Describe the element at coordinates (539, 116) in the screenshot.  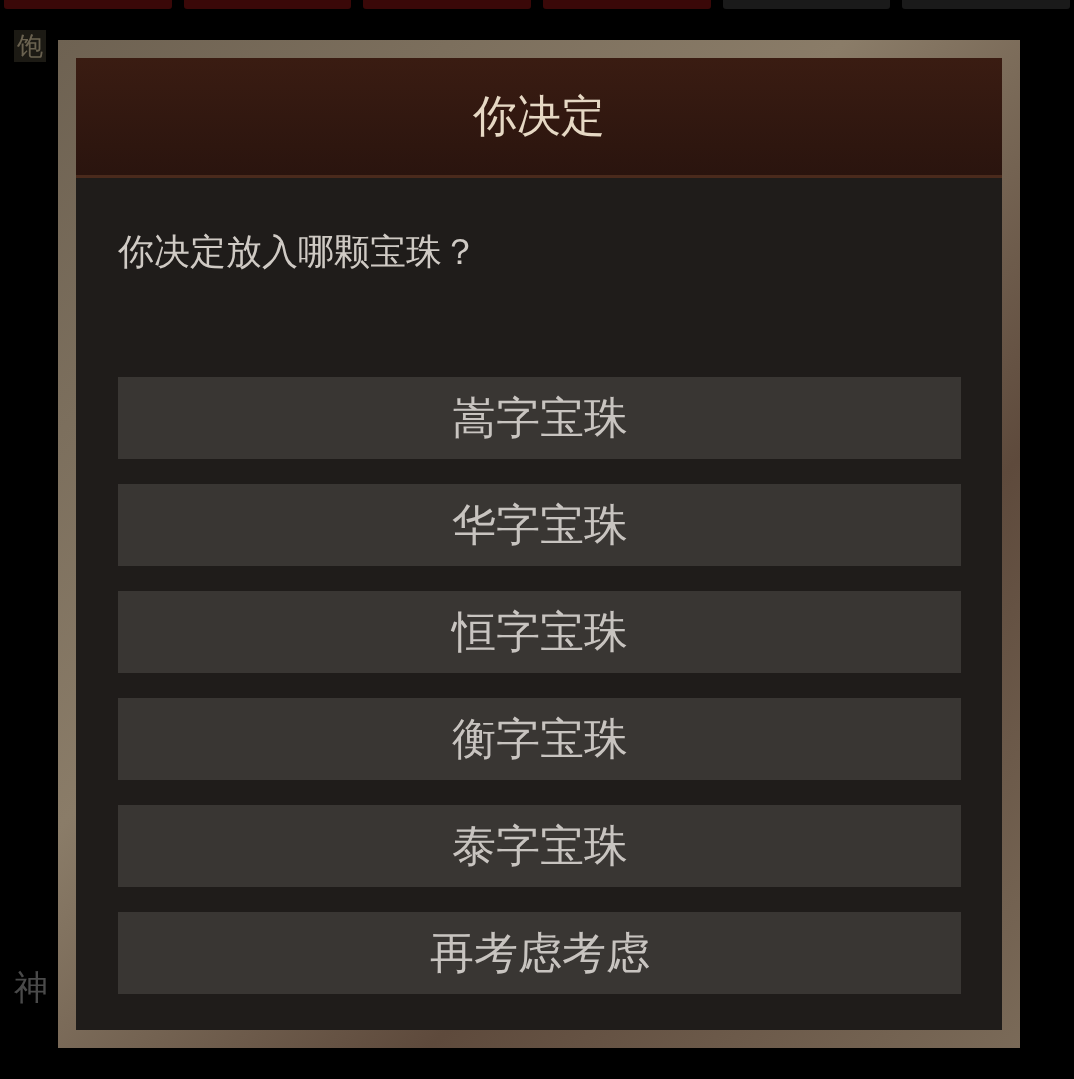
I see `dialog-title: 你决定` at that location.